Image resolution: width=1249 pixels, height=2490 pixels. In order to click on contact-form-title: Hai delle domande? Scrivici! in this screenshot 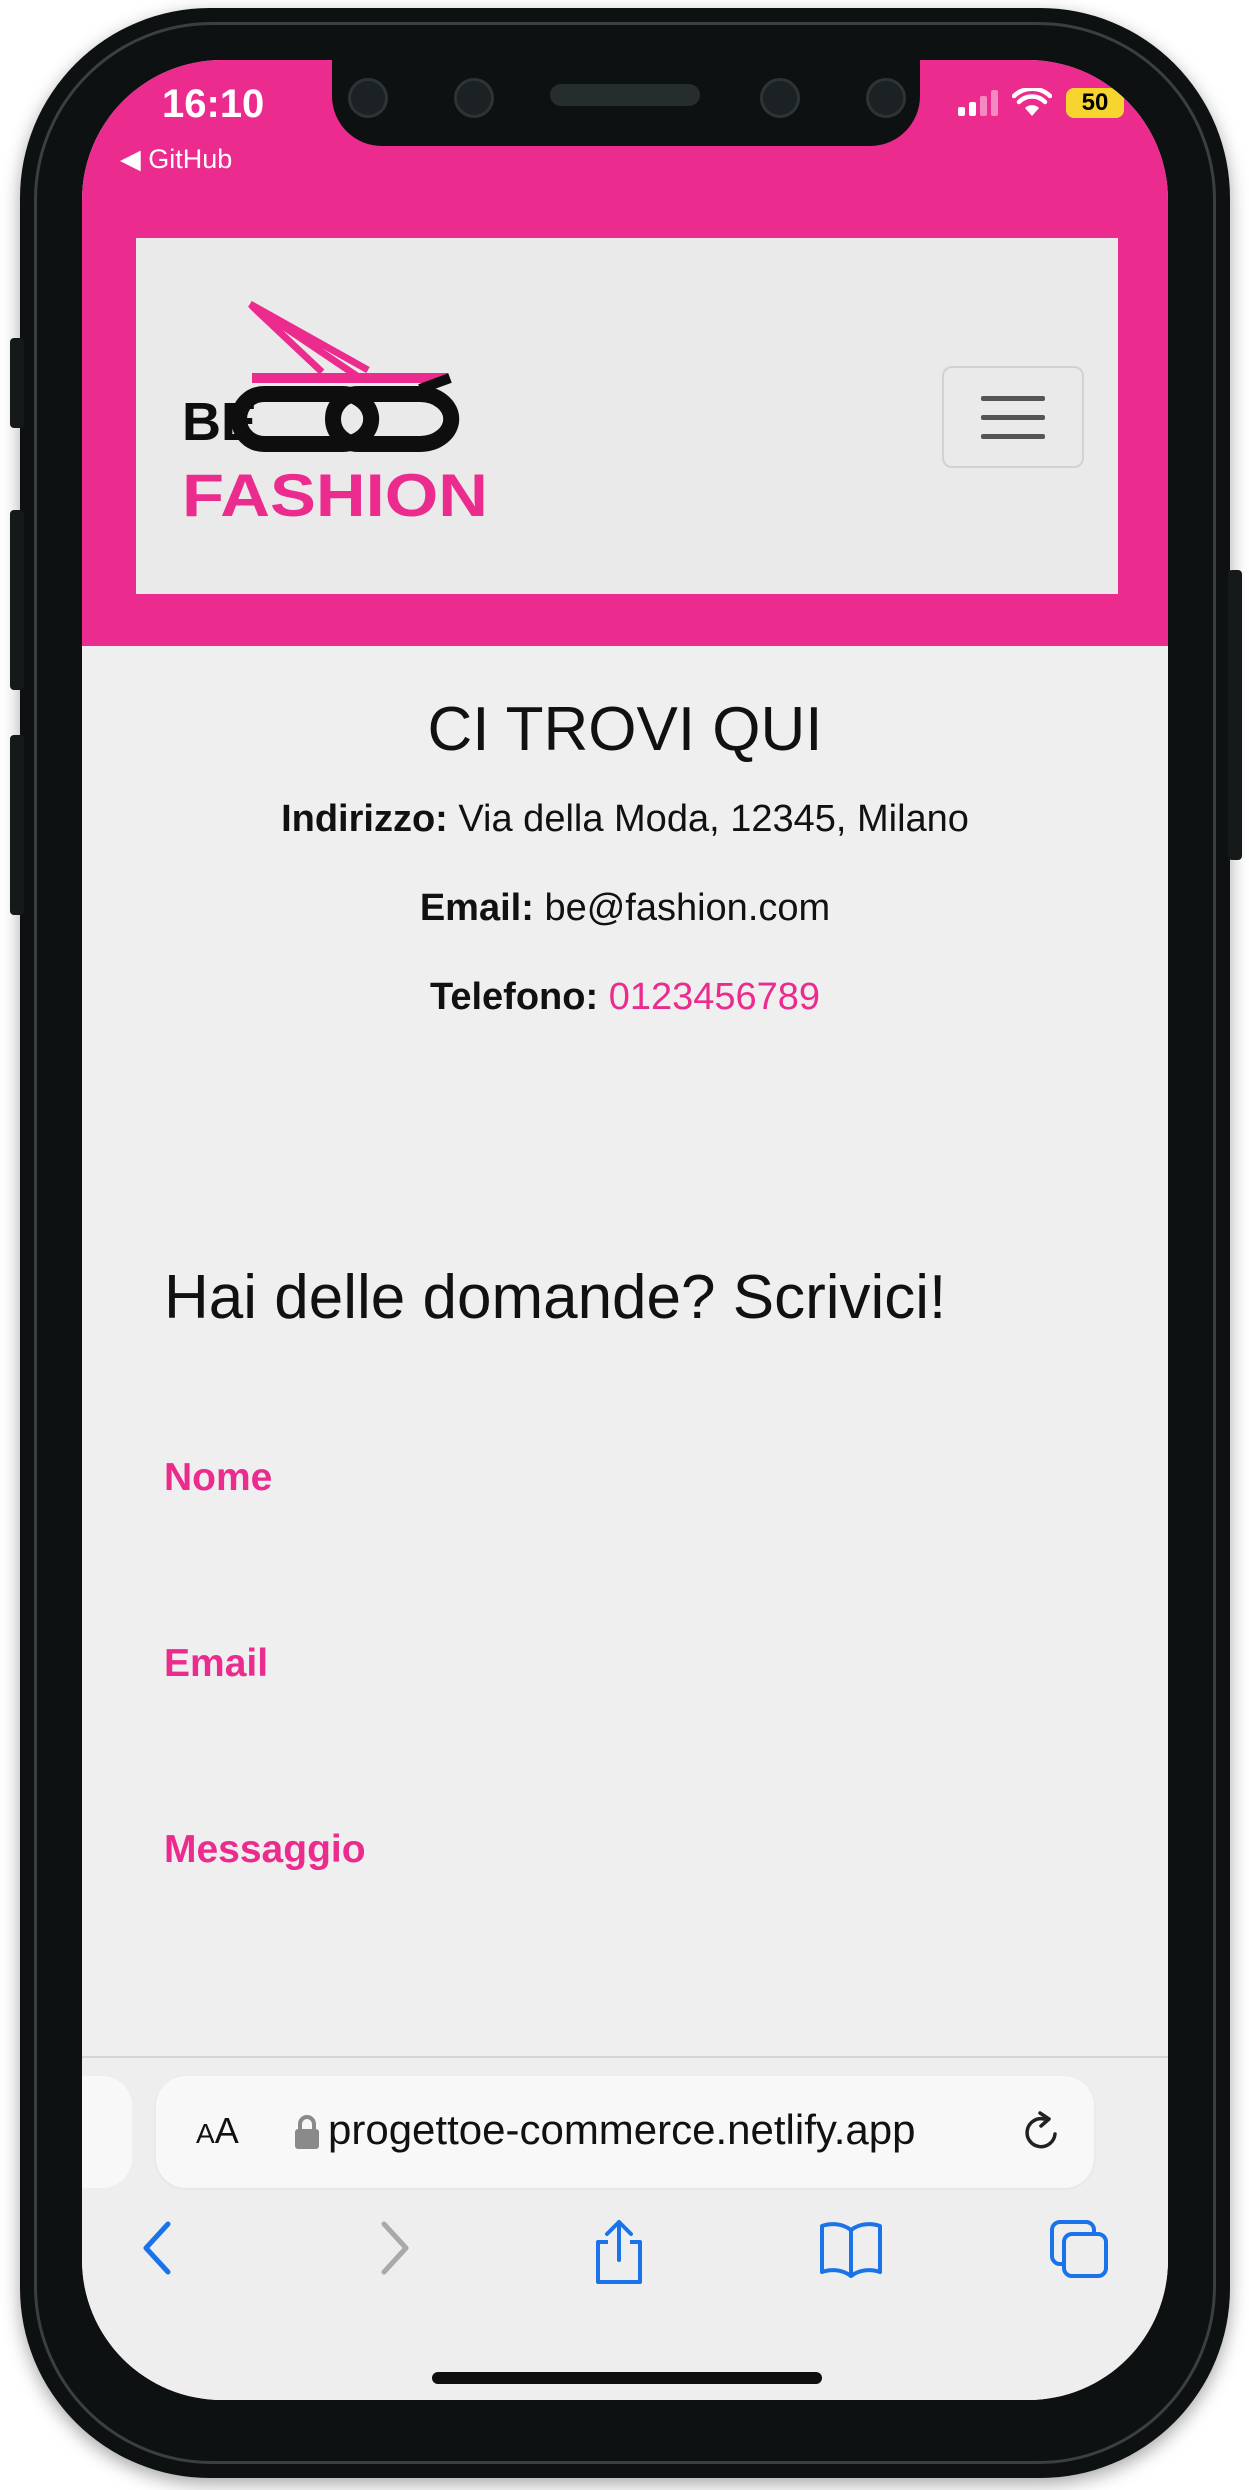, I will do `click(555, 1297)`.